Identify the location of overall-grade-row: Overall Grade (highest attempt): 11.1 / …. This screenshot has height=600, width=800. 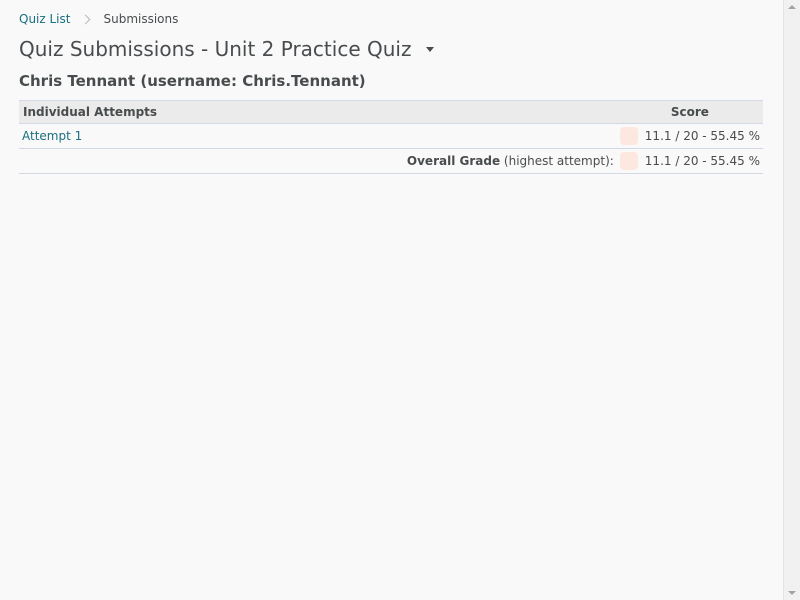
(391, 161).